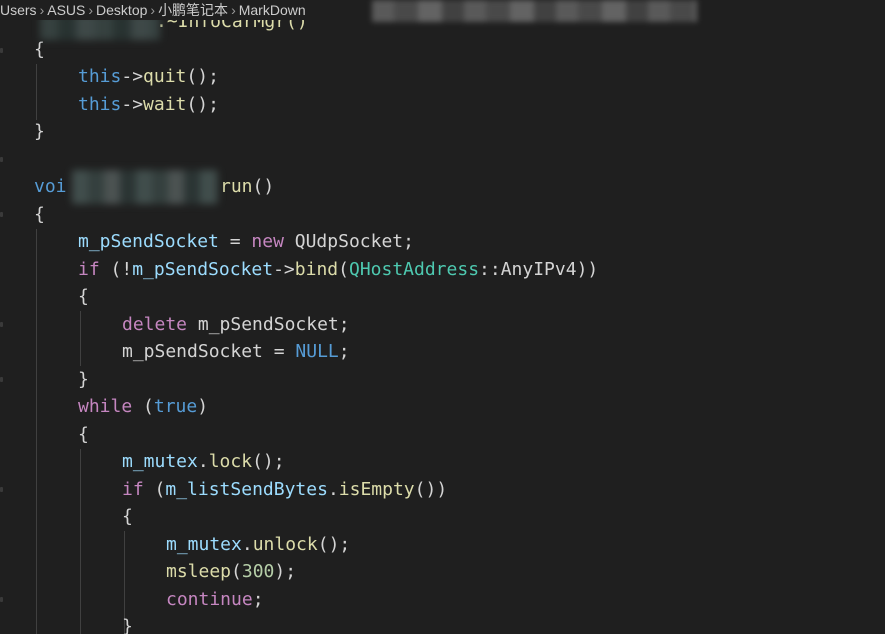  I want to click on code-token: QHostAddress, so click(414, 269).